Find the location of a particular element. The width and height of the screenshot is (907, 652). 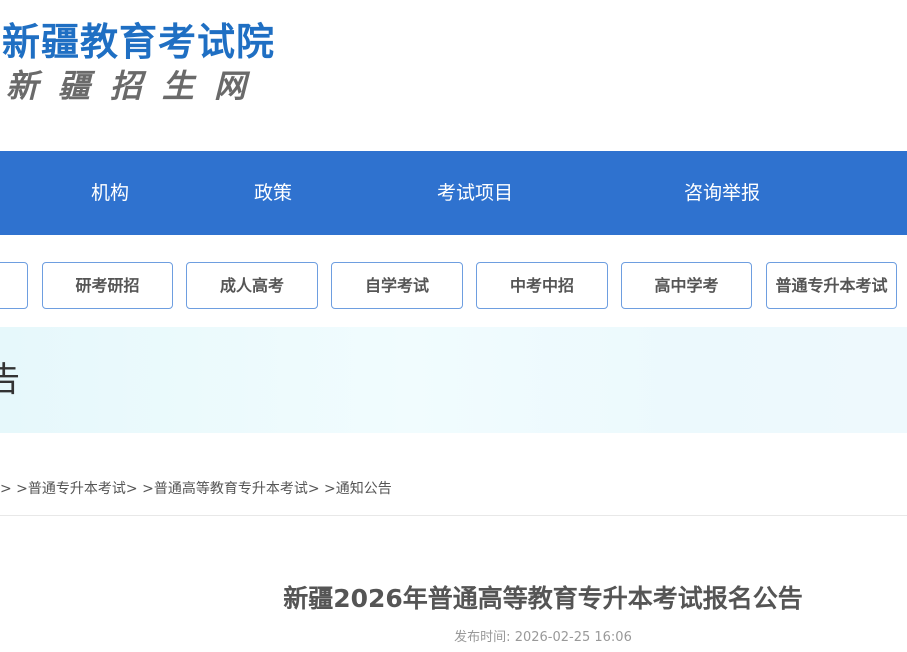

article-title: 新疆2026年普通高等教育专升本考试报名公告 is located at coordinates (543, 598).